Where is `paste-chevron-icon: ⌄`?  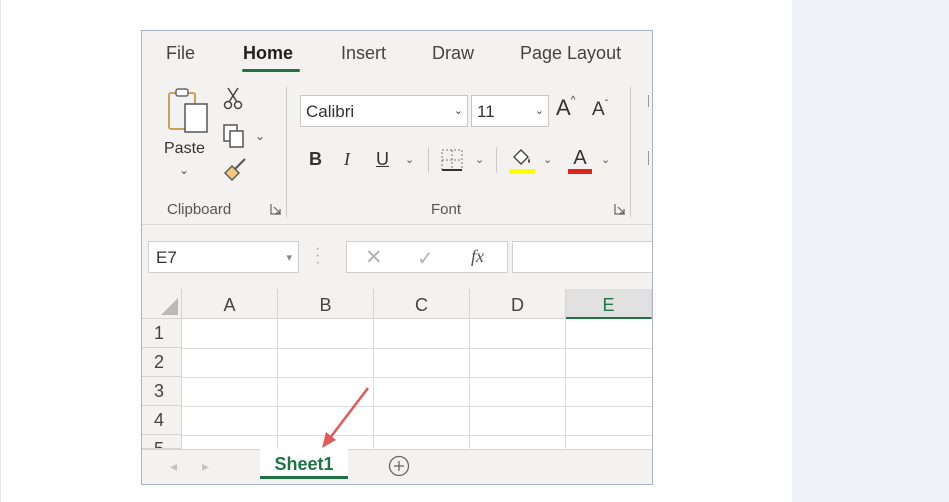 paste-chevron-icon: ⌄ is located at coordinates (184, 170).